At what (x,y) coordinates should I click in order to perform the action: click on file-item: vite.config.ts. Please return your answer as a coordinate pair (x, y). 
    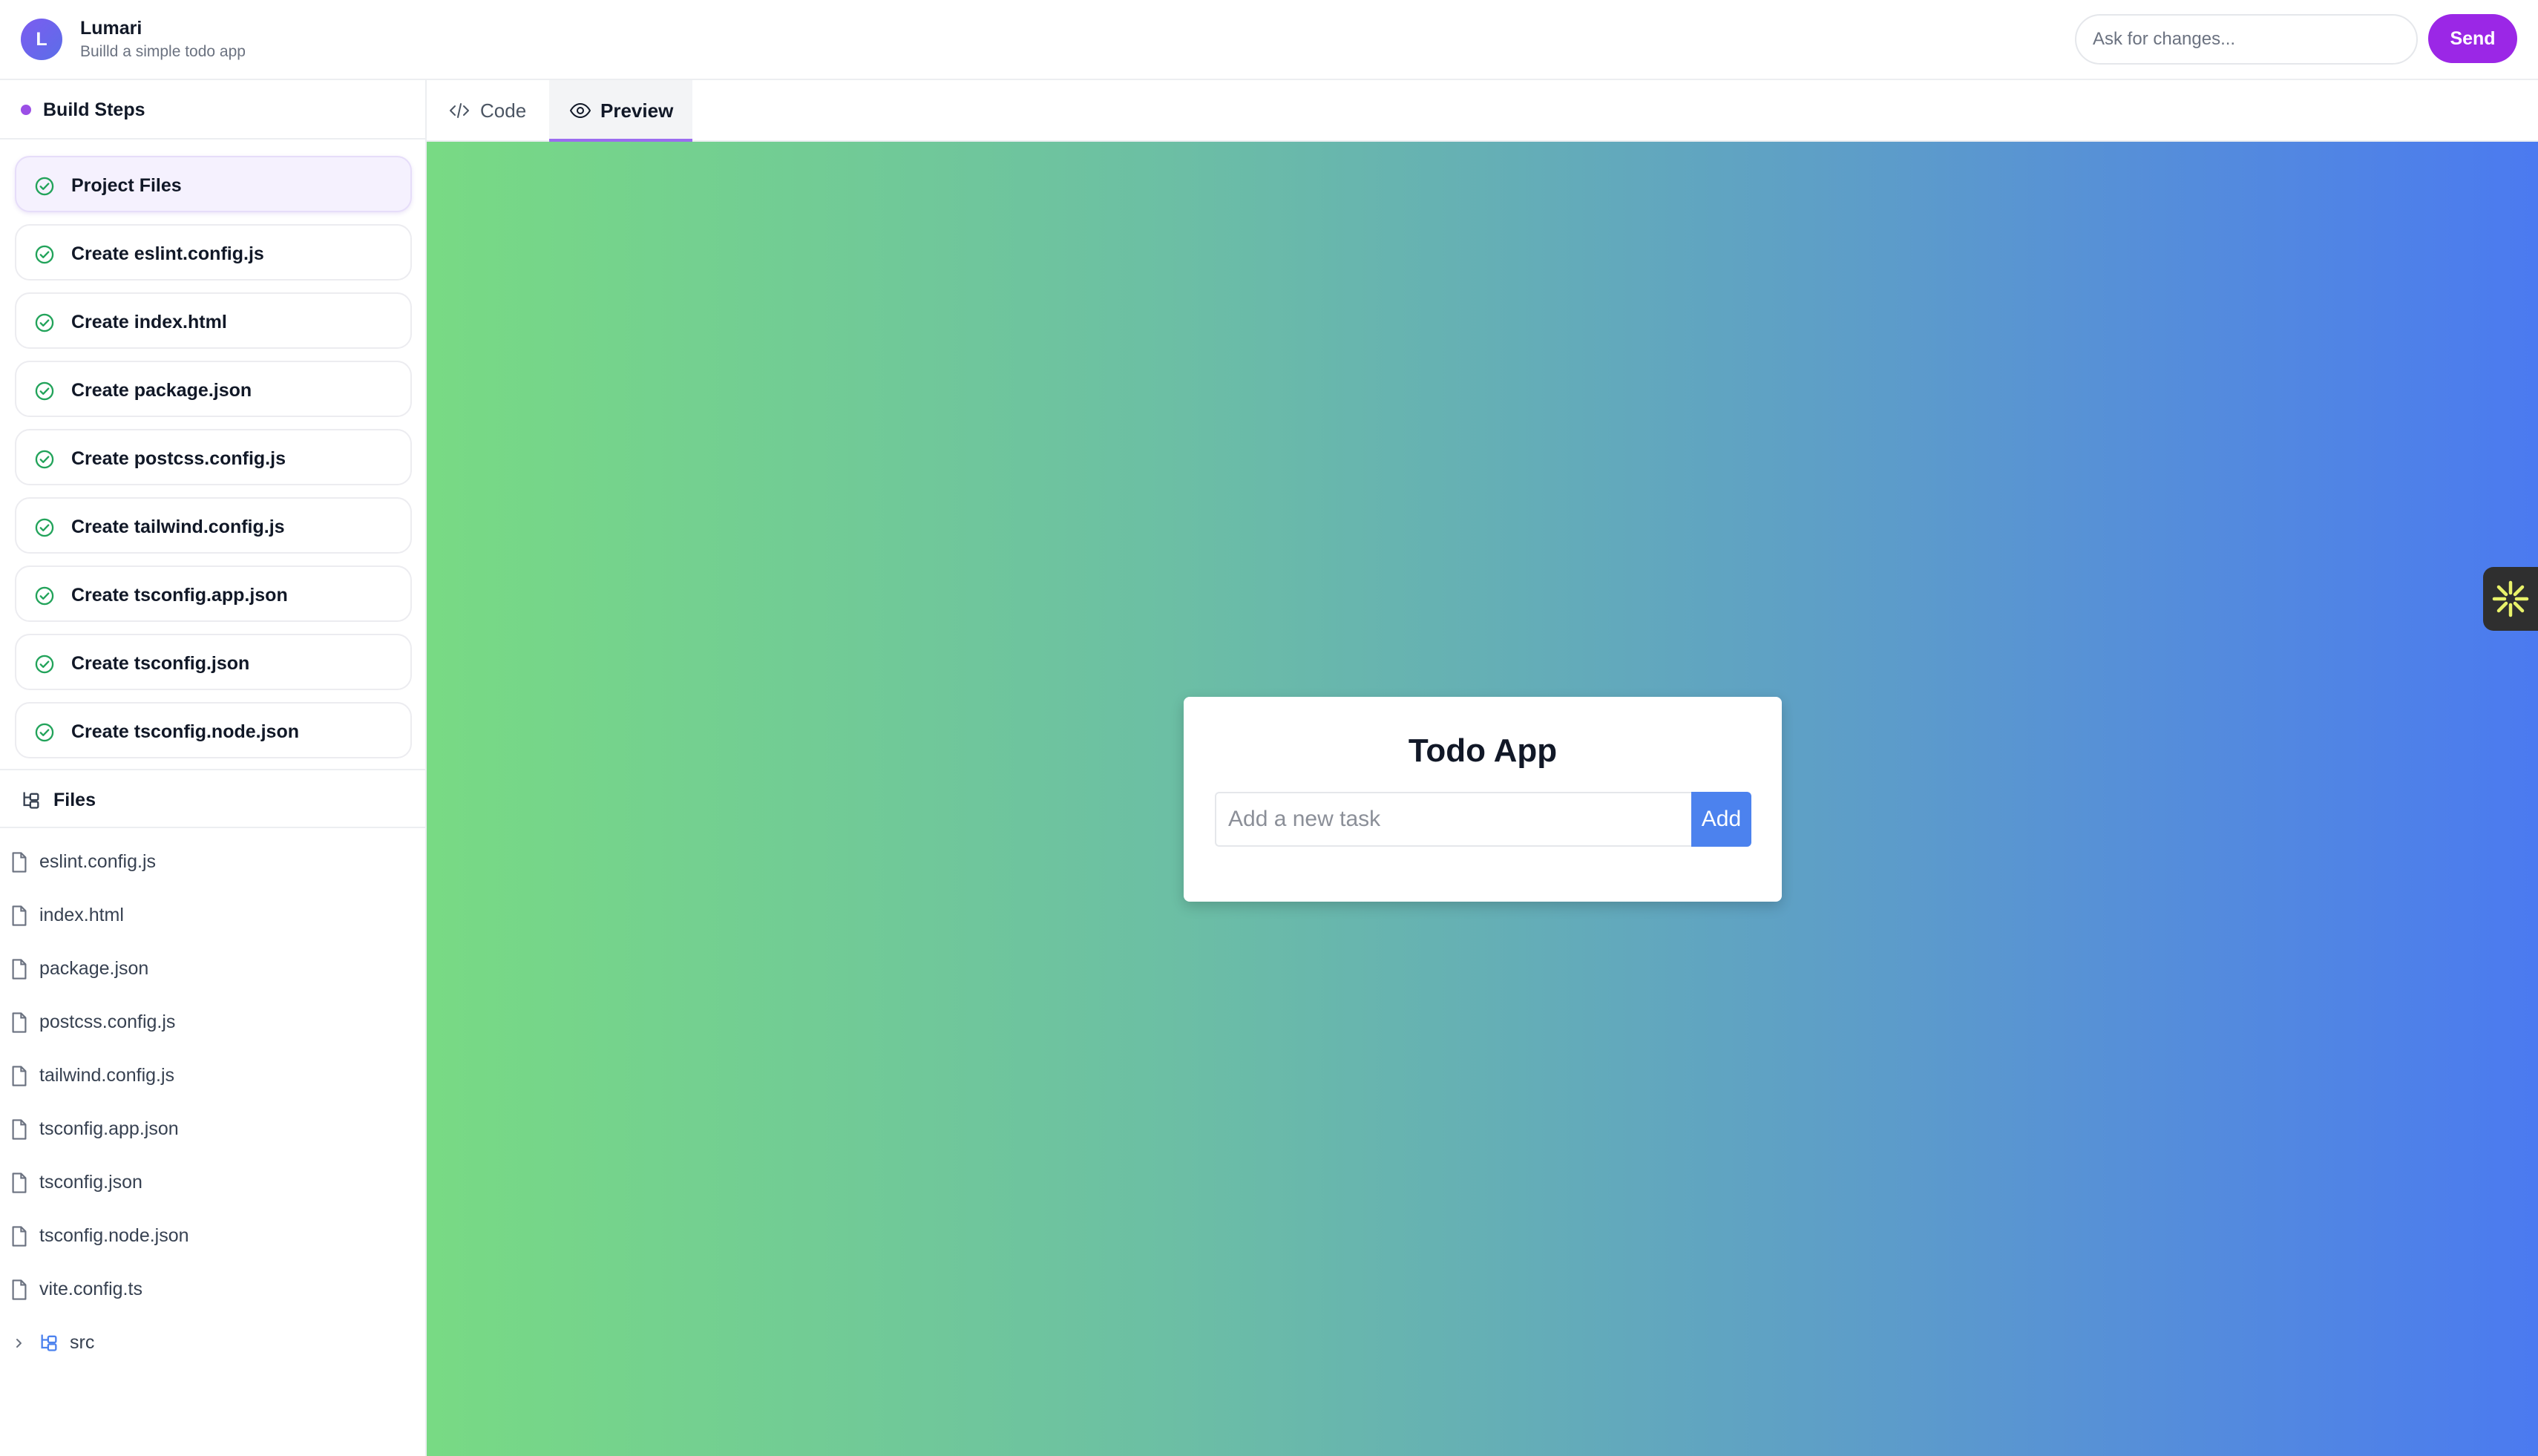
    Looking at the image, I should click on (212, 1290).